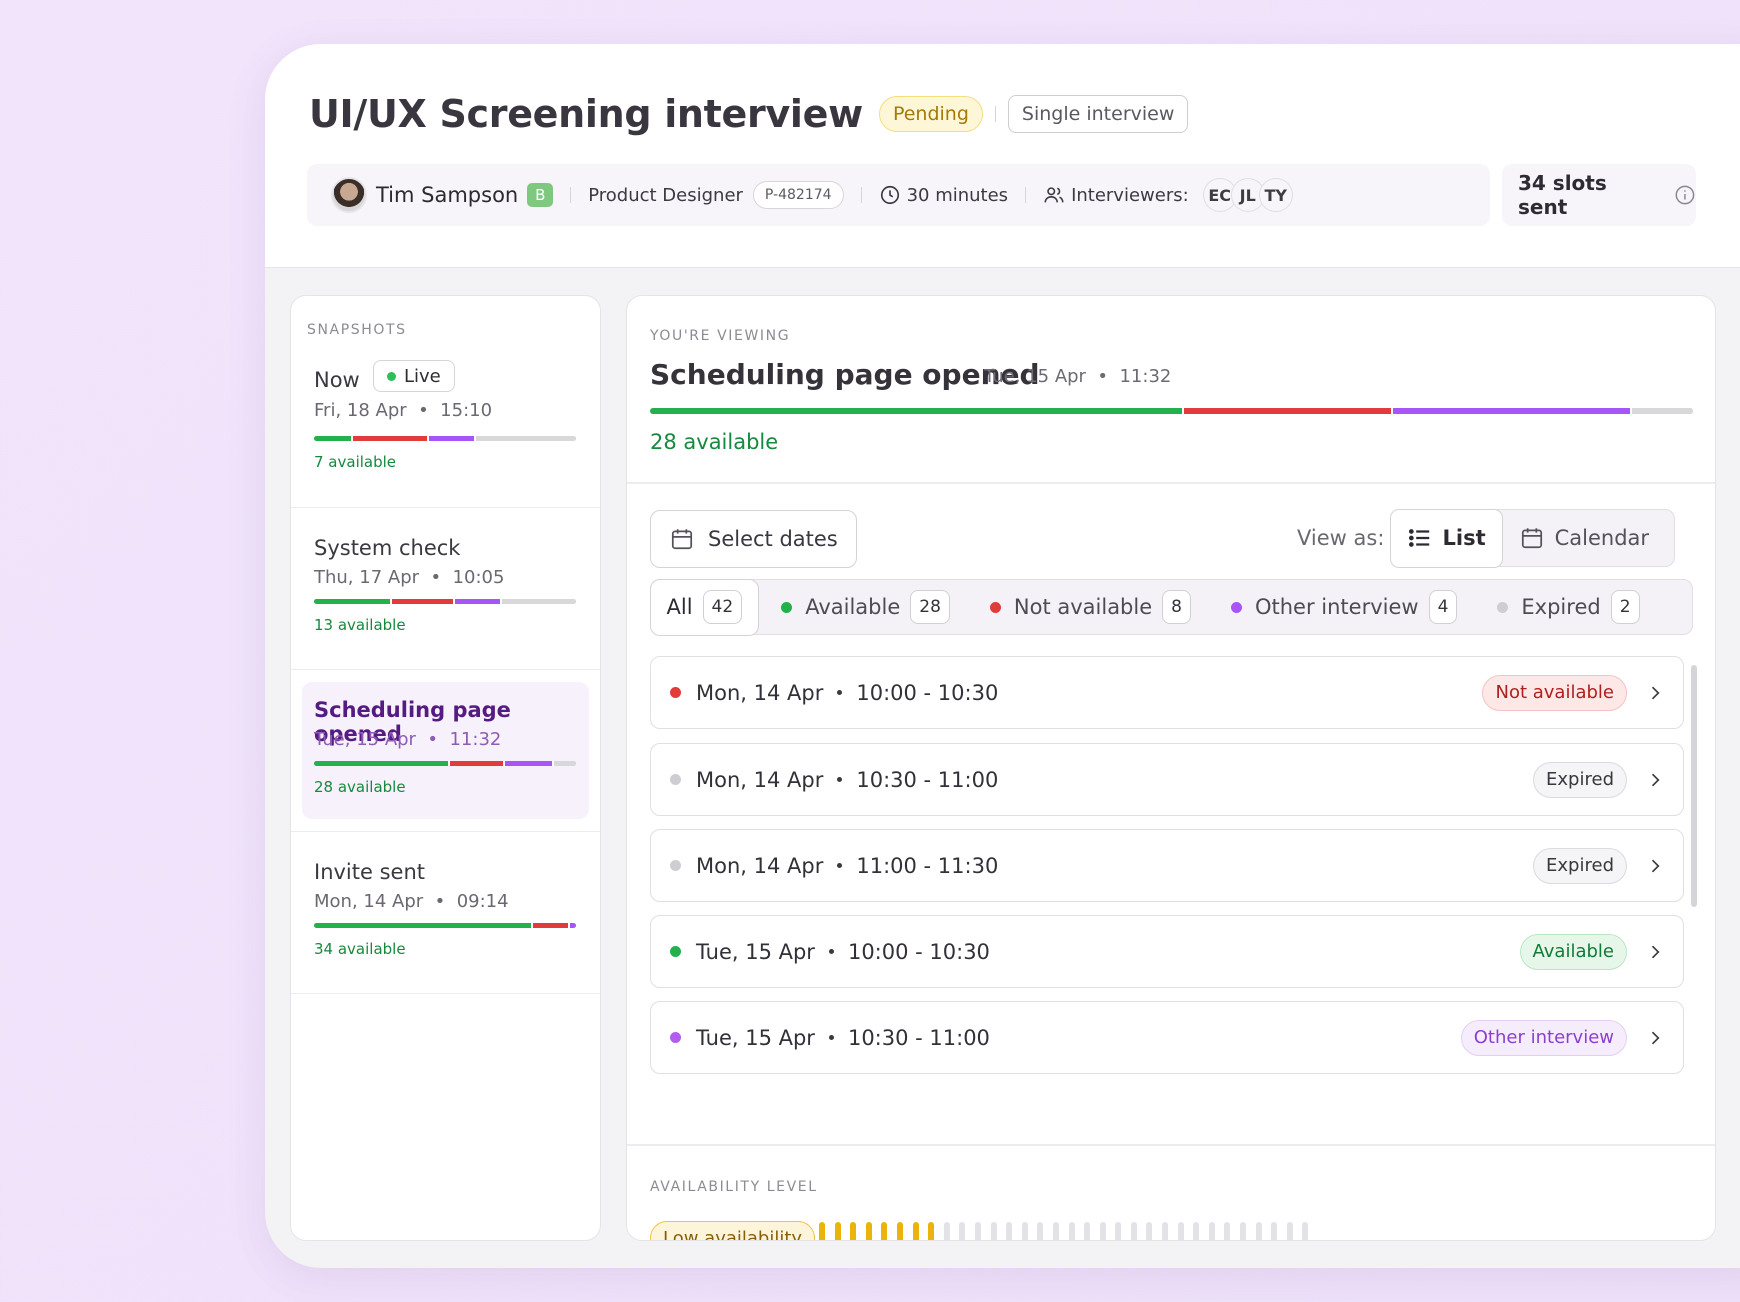 Image resolution: width=1740 pixels, height=1302 pixels. Describe the element at coordinates (1341, 538) in the screenshot. I see `view-as-label: View as:` at that location.